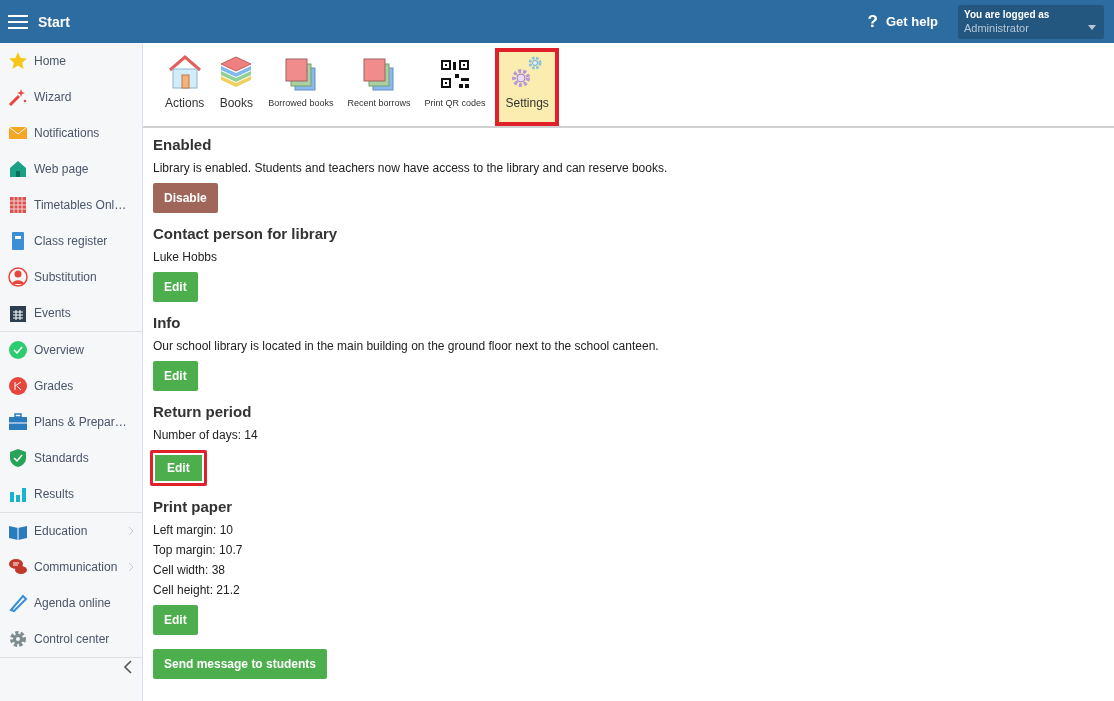  What do you see at coordinates (167, 322) in the screenshot?
I see `section-title: Info` at bounding box center [167, 322].